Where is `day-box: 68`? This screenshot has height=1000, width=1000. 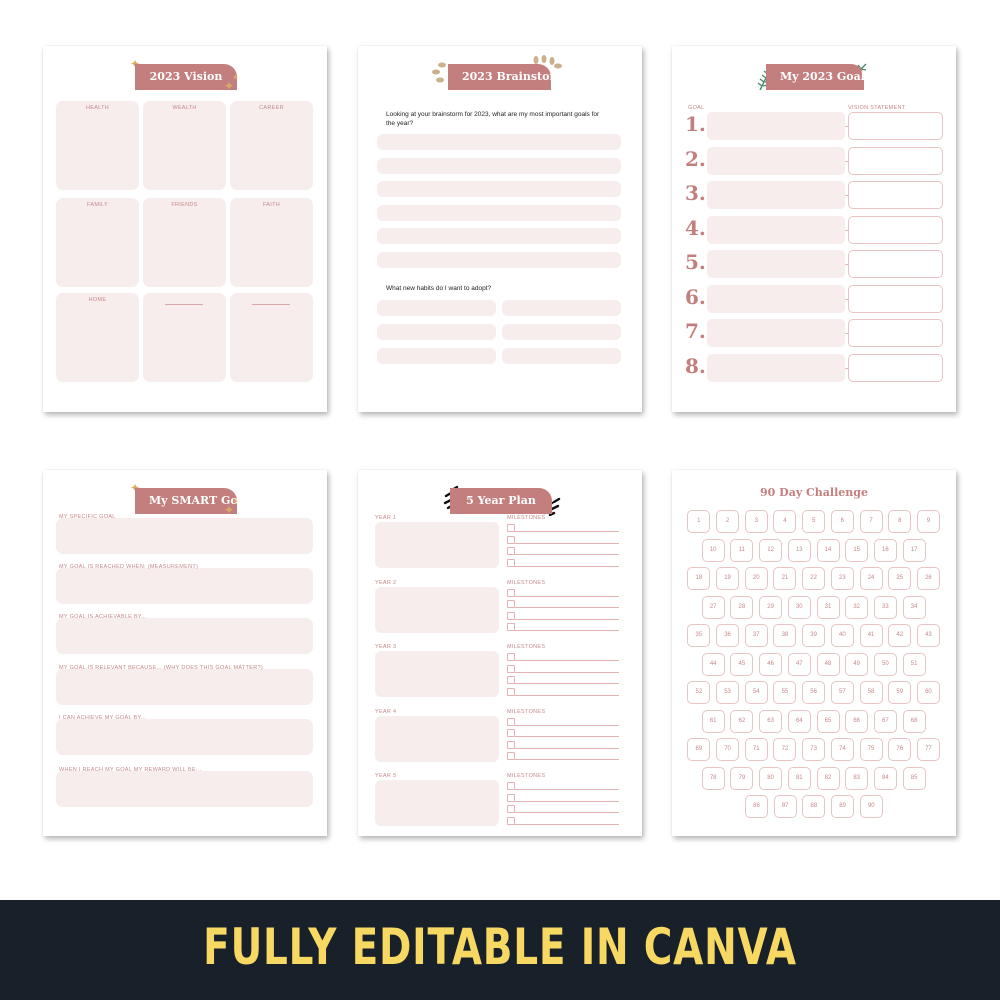 day-box: 68 is located at coordinates (914, 721).